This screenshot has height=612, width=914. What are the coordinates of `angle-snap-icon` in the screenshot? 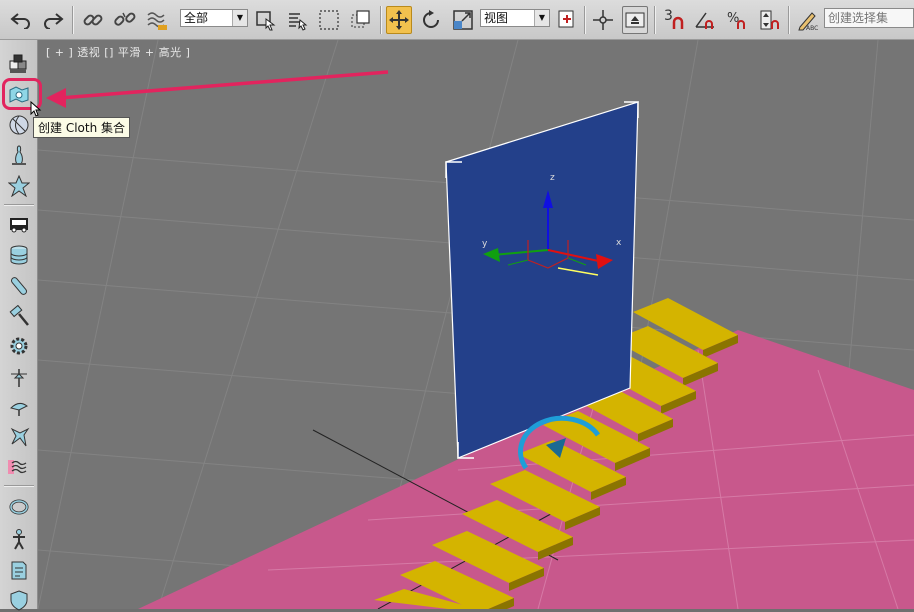 It's located at (705, 20).